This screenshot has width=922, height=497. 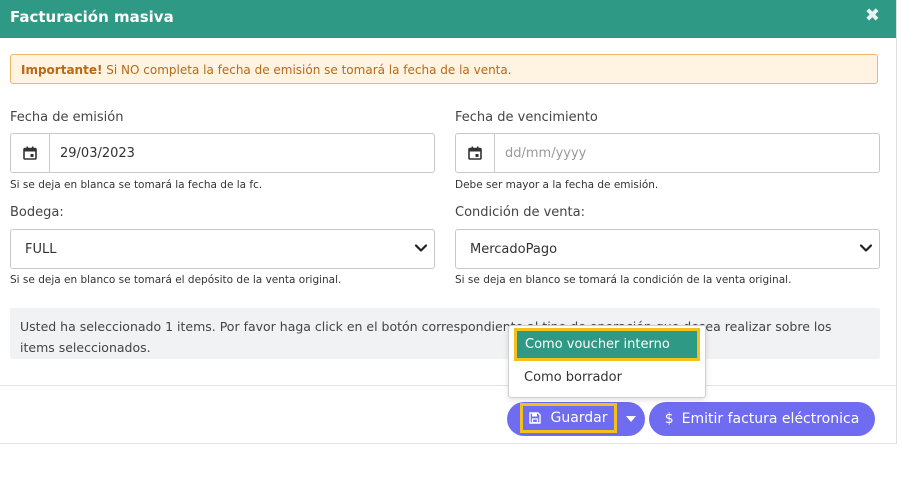 What do you see at coordinates (573, 377) in the screenshot?
I see `menu-item-borrador: Como borrador` at bounding box center [573, 377].